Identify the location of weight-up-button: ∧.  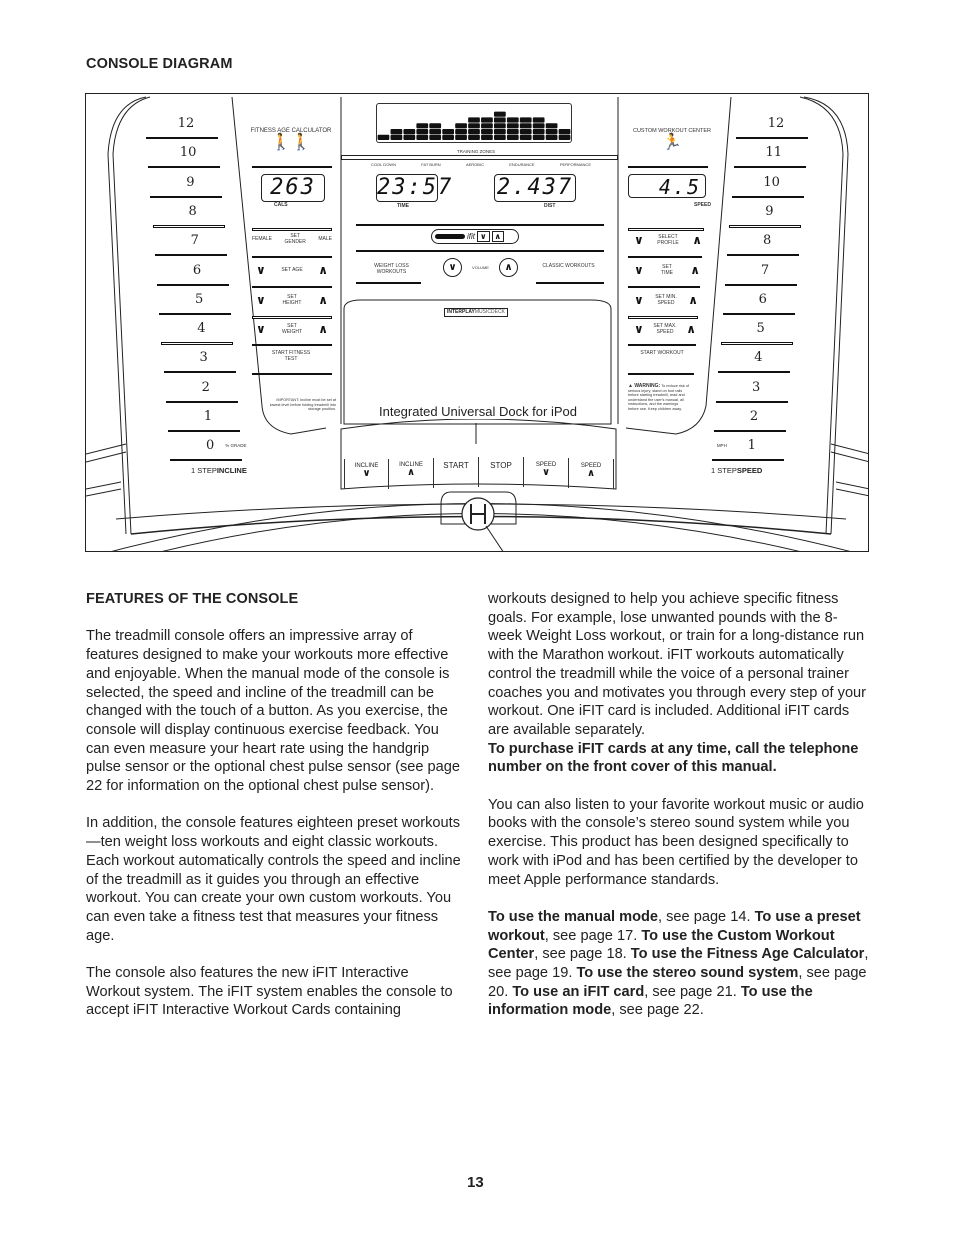
(323, 329).